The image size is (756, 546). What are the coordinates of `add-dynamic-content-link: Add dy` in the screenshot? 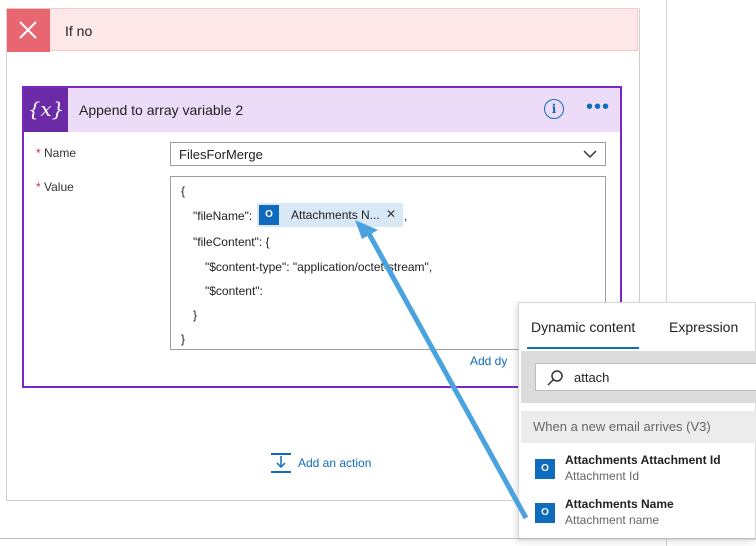 It's located at (488, 361).